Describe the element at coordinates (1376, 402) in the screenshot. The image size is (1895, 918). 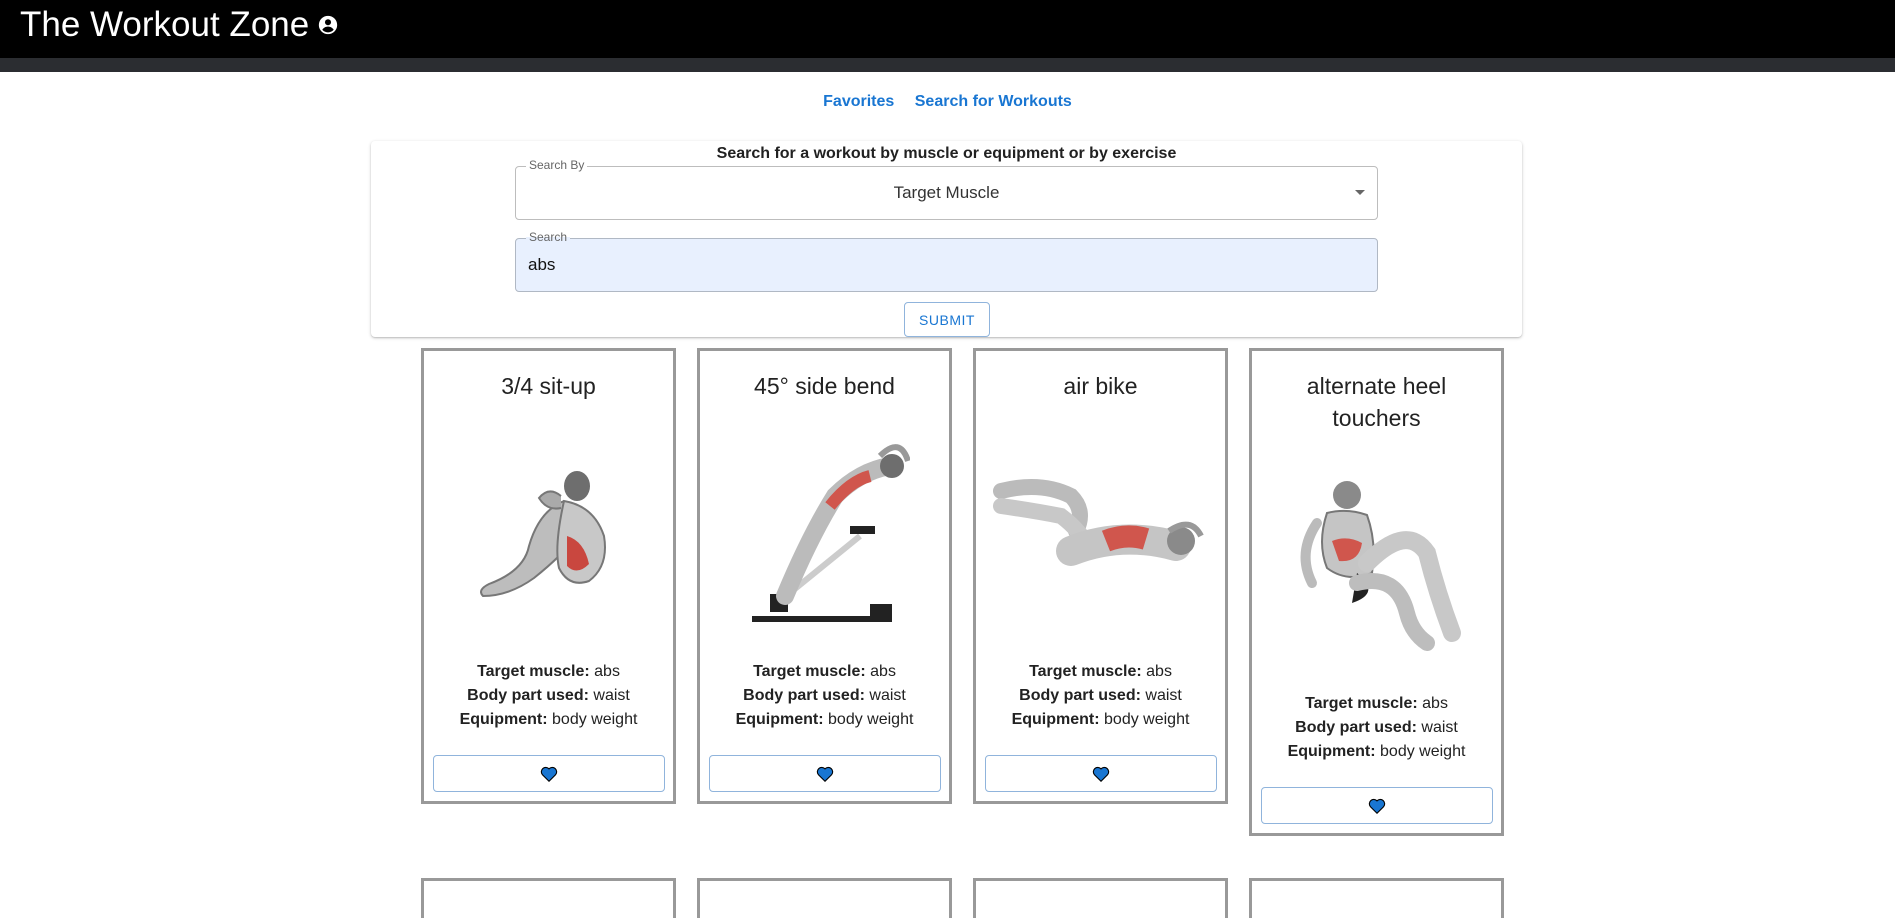
I see `exercise-name: alternate heel touchers` at that location.